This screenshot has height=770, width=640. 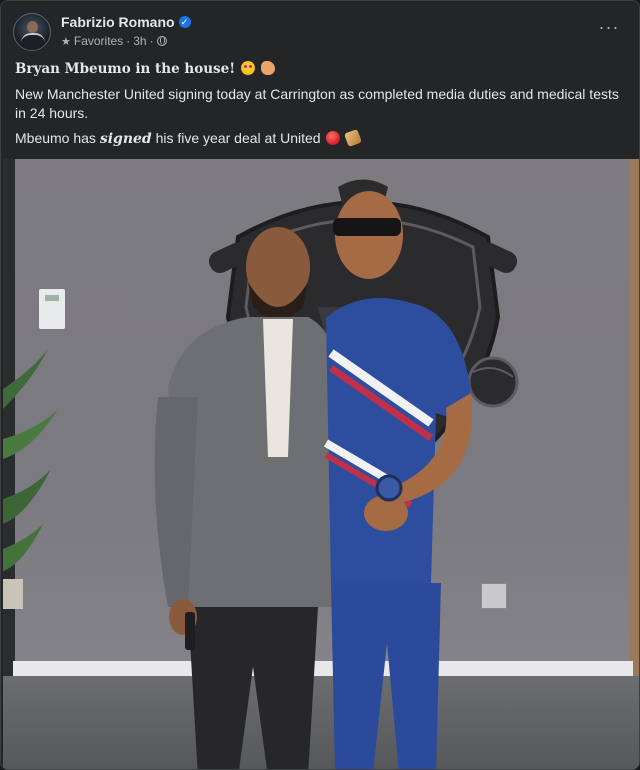 I want to click on more-options-button: ···, so click(x=609, y=31).